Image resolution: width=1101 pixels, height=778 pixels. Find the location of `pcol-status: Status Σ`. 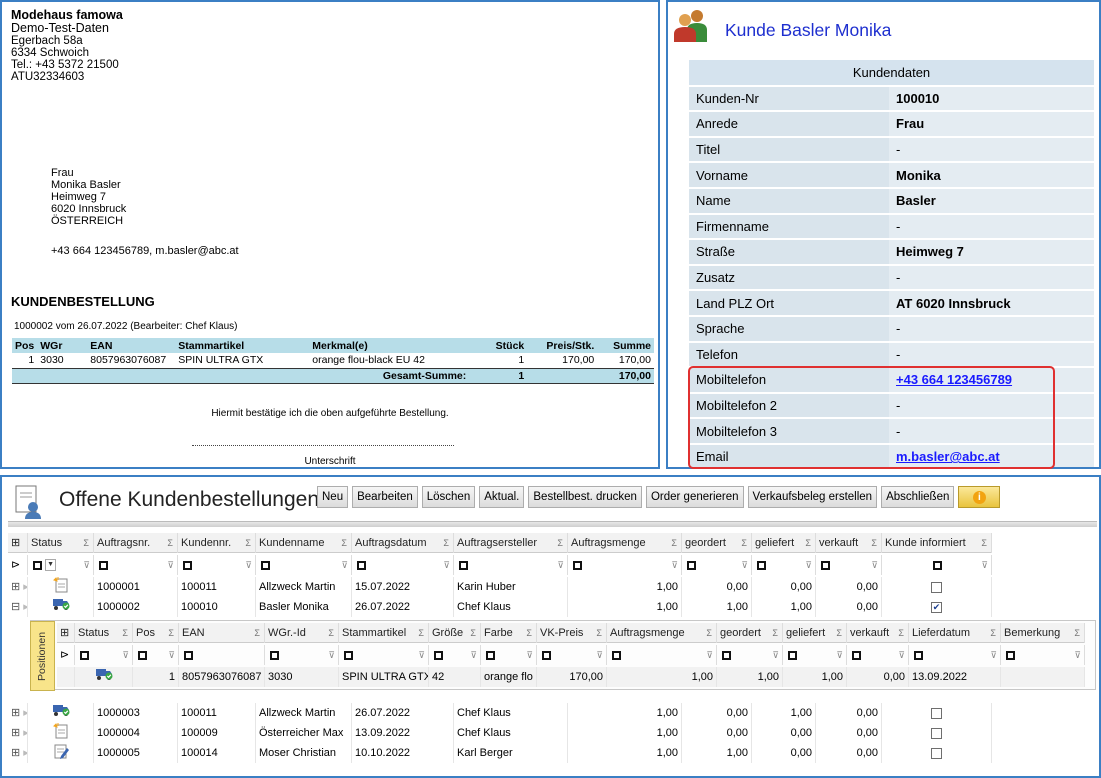

pcol-status: Status Σ is located at coordinates (104, 633).